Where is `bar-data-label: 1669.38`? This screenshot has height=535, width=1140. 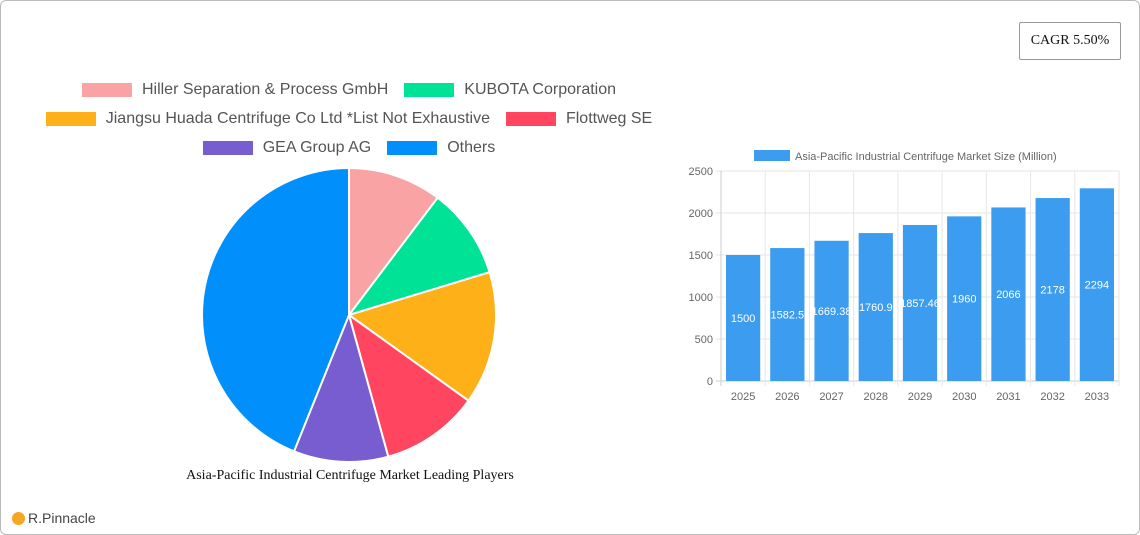
bar-data-label: 1669.38 is located at coordinates (832, 312).